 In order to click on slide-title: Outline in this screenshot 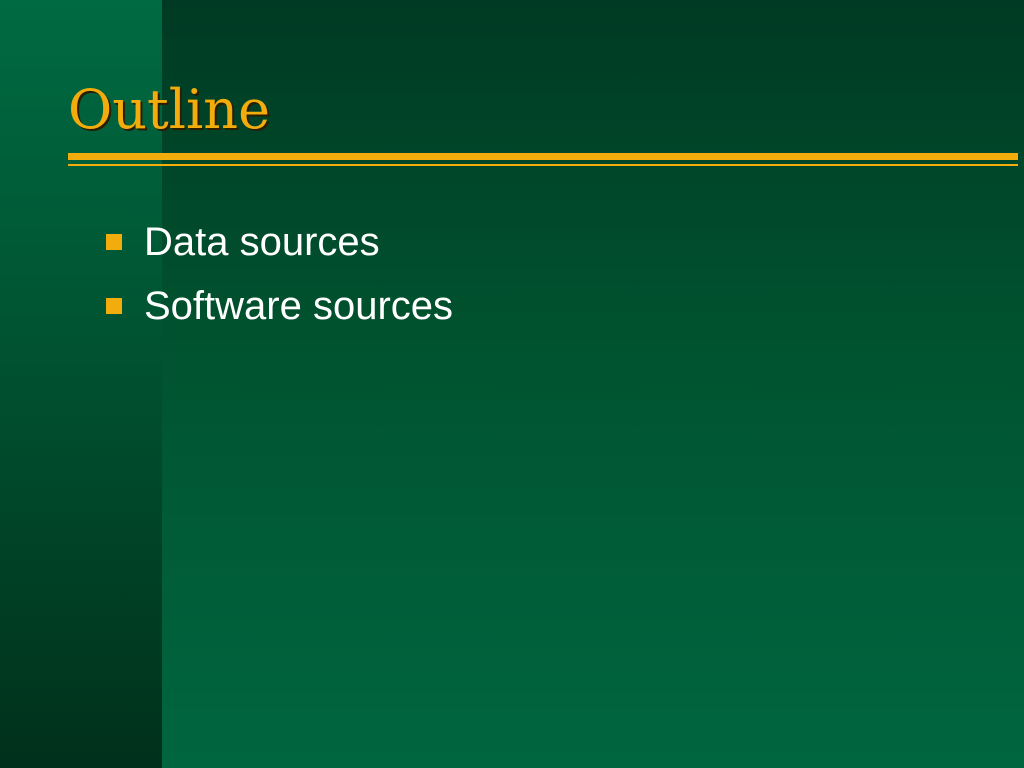, I will do `click(169, 109)`.